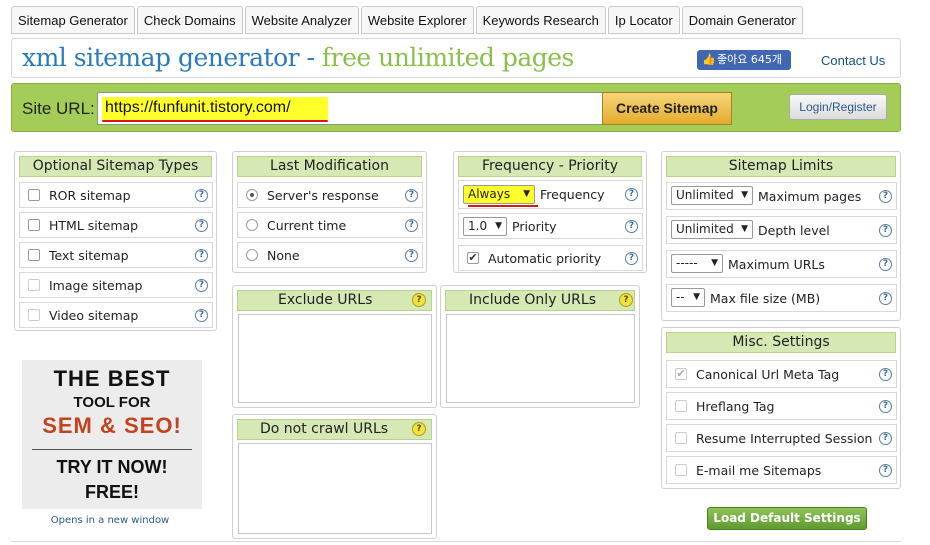  Describe the element at coordinates (330, 255) in the screenshot. I see `lastmod-none: None ?` at that location.